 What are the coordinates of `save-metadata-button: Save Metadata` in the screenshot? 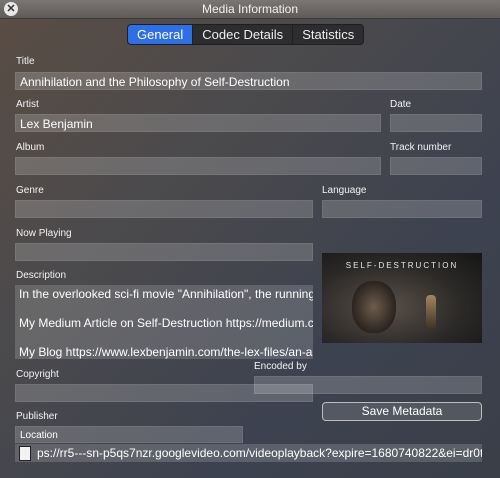 It's located at (402, 411).